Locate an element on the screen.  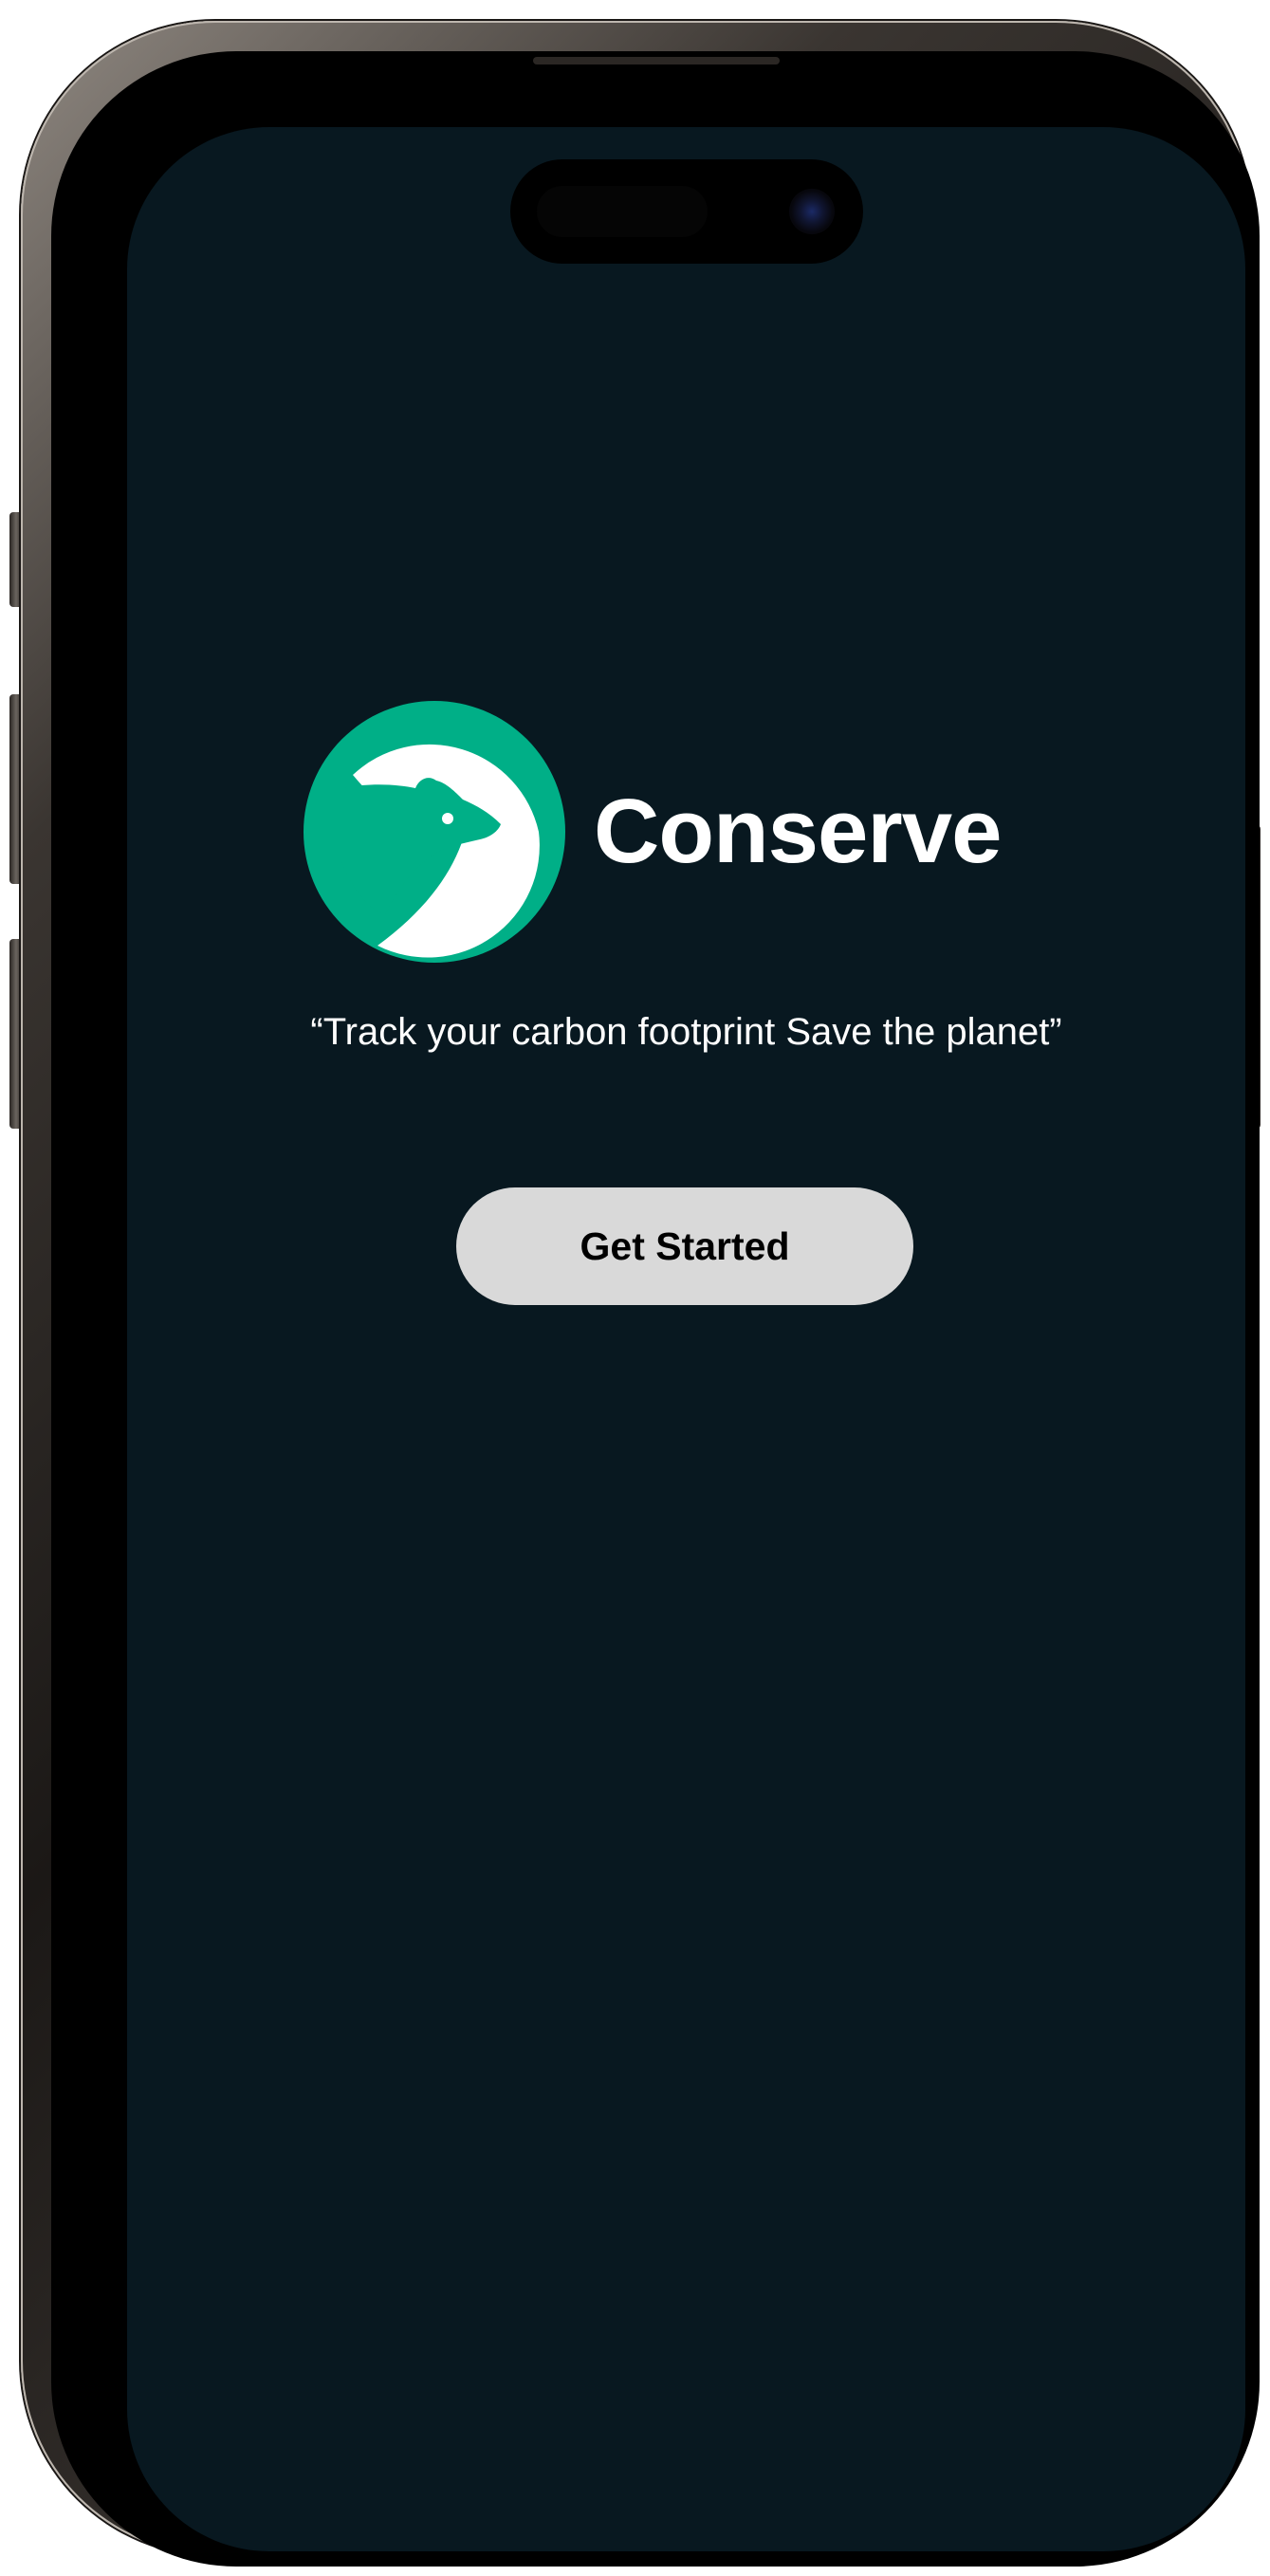
dynamic-island is located at coordinates (686, 211).